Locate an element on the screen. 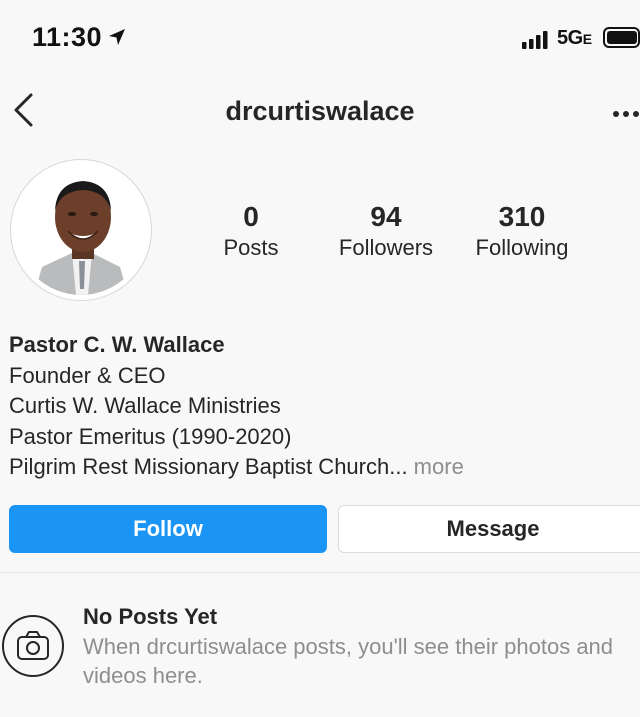 Image resolution: width=640 pixels, height=717 pixels. stat-following: 310 Following is located at coordinates (522, 231).